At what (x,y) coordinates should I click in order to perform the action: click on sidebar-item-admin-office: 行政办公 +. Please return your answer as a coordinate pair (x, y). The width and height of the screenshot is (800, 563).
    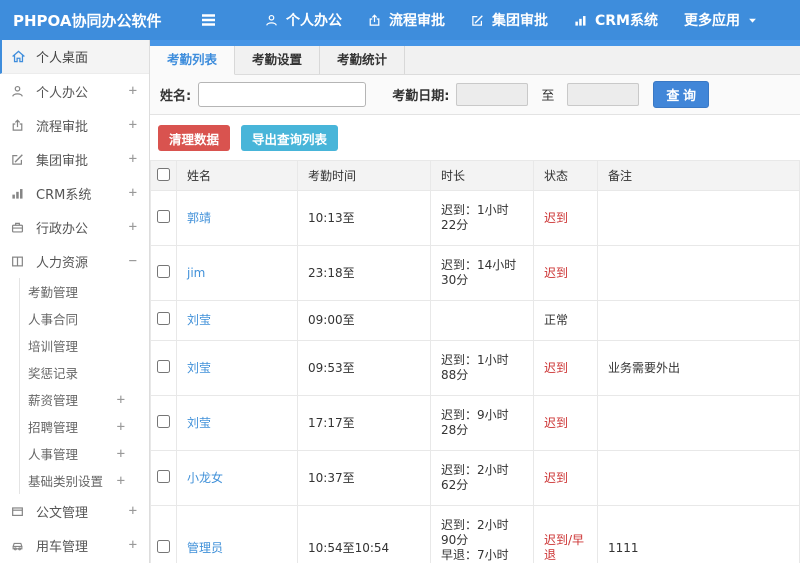
    Looking at the image, I should click on (74, 227).